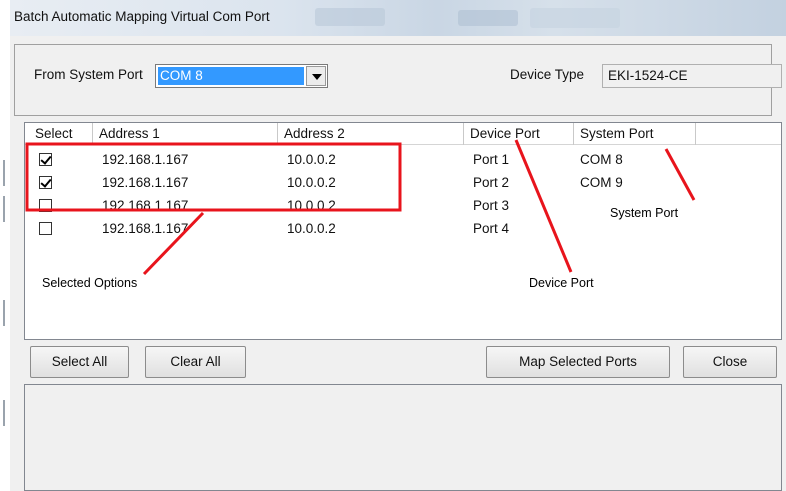 The height and width of the screenshot is (491, 786). Describe the element at coordinates (601, 159) in the screenshot. I see `system-port-cell: COM 8` at that location.